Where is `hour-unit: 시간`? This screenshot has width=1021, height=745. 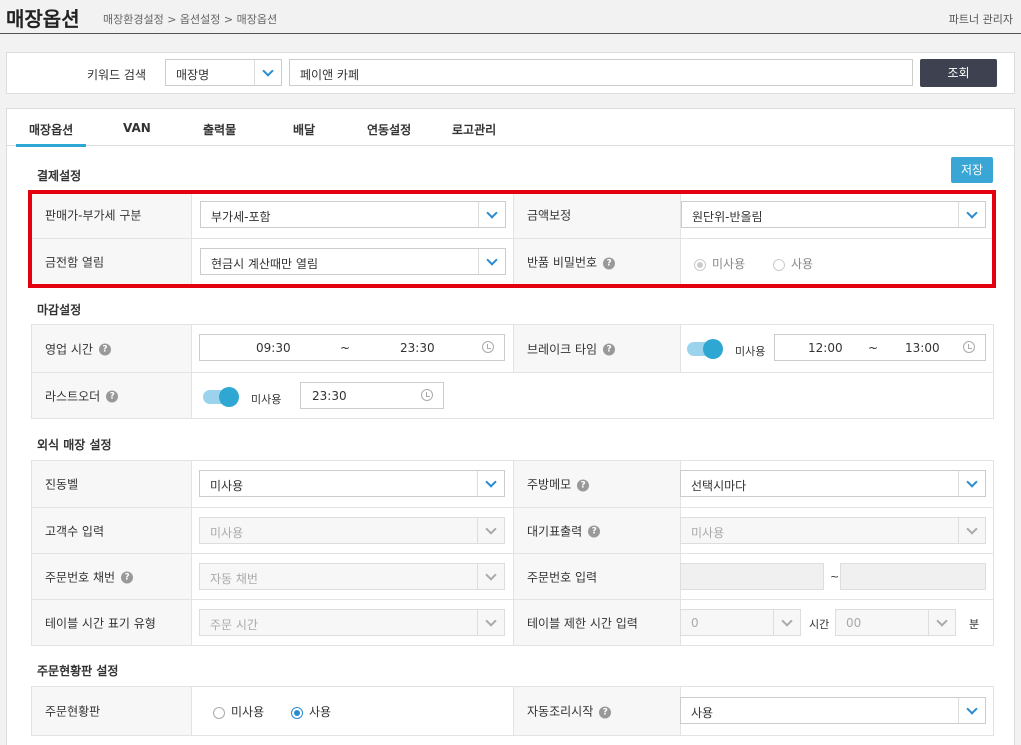
hour-unit: 시간 is located at coordinates (819, 624).